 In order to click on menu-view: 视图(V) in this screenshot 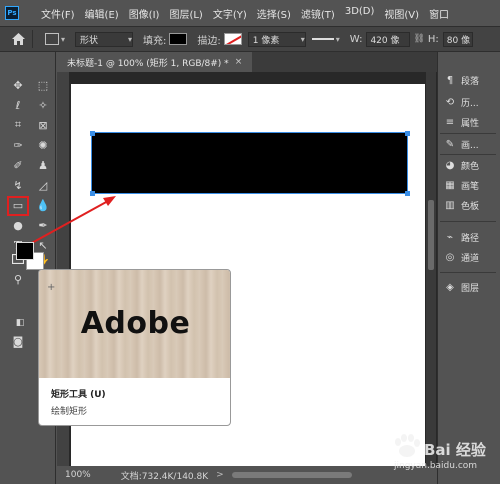, I will do `click(401, 13)`.